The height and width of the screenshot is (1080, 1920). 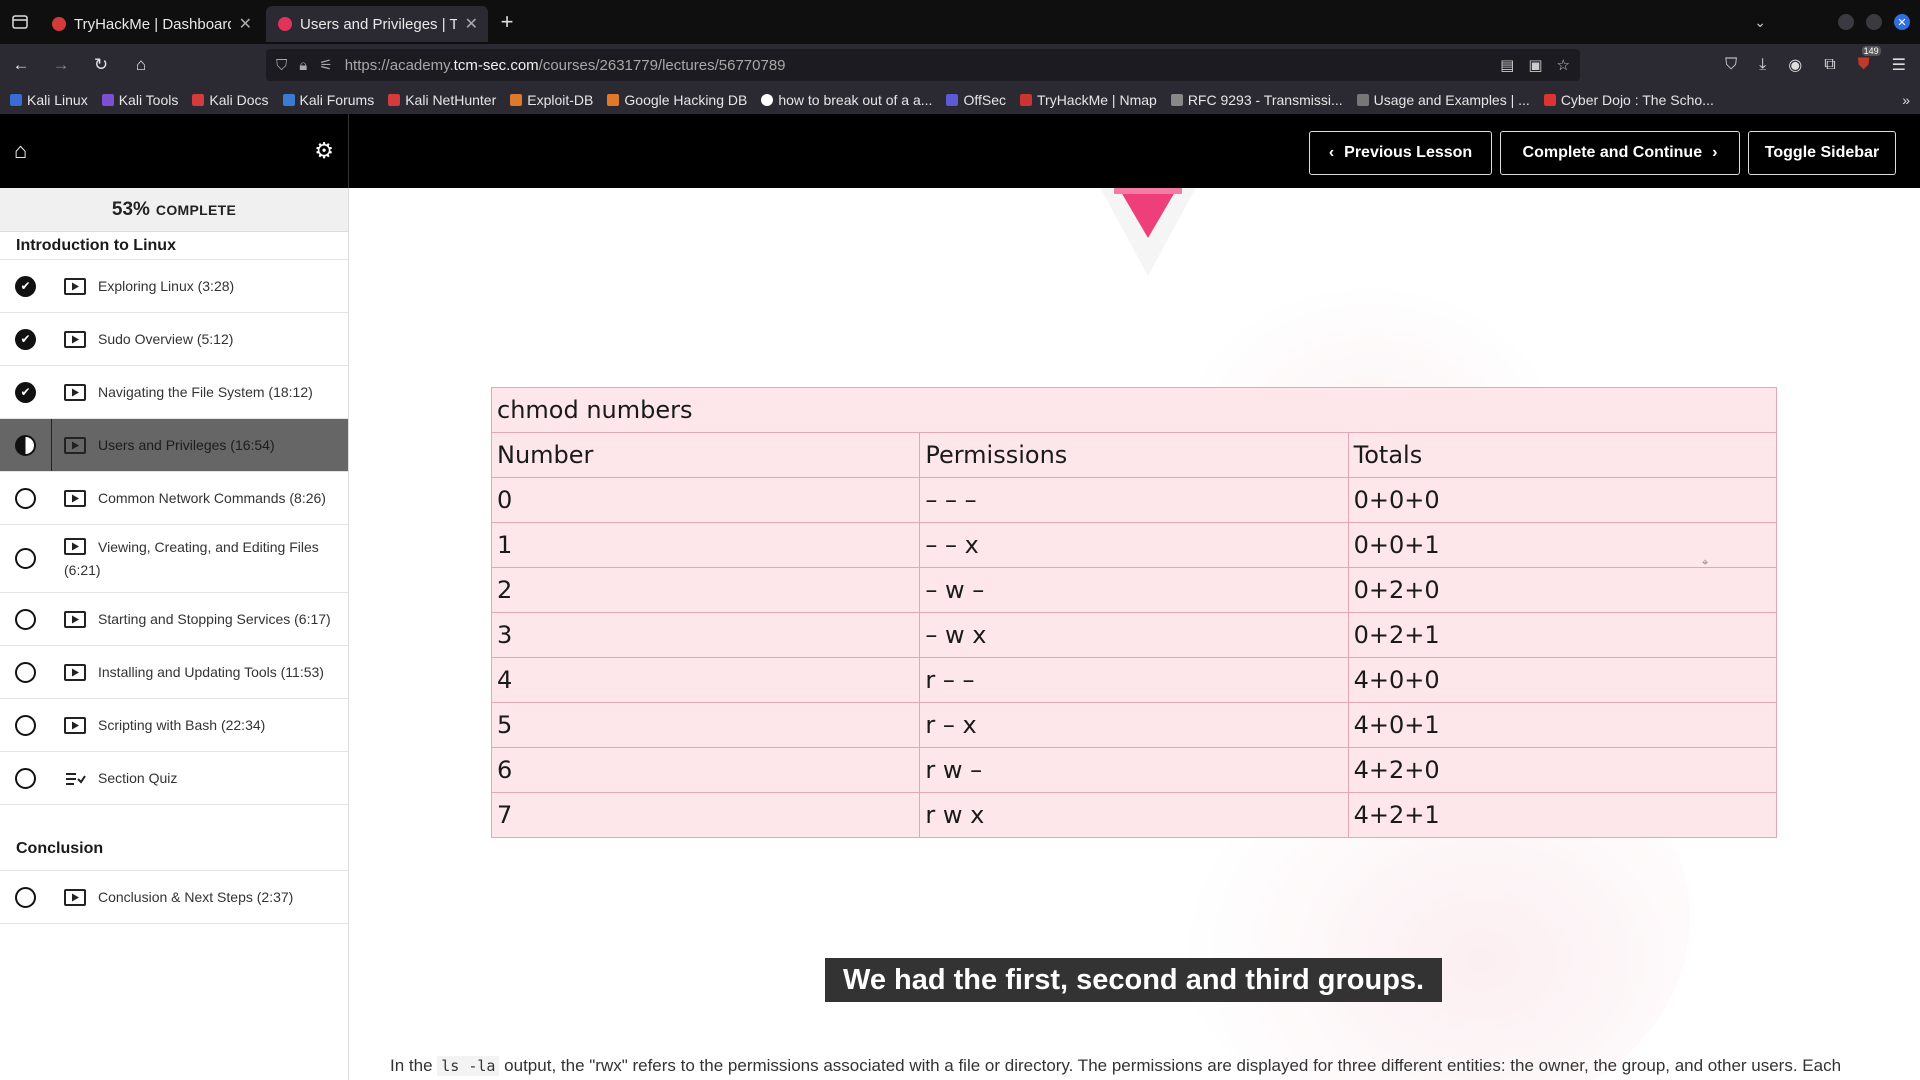 What do you see at coordinates (174, 339) in the screenshot?
I see `lecture-item-sudo-overview: ✔ Sudo Overview (5:12)` at bounding box center [174, 339].